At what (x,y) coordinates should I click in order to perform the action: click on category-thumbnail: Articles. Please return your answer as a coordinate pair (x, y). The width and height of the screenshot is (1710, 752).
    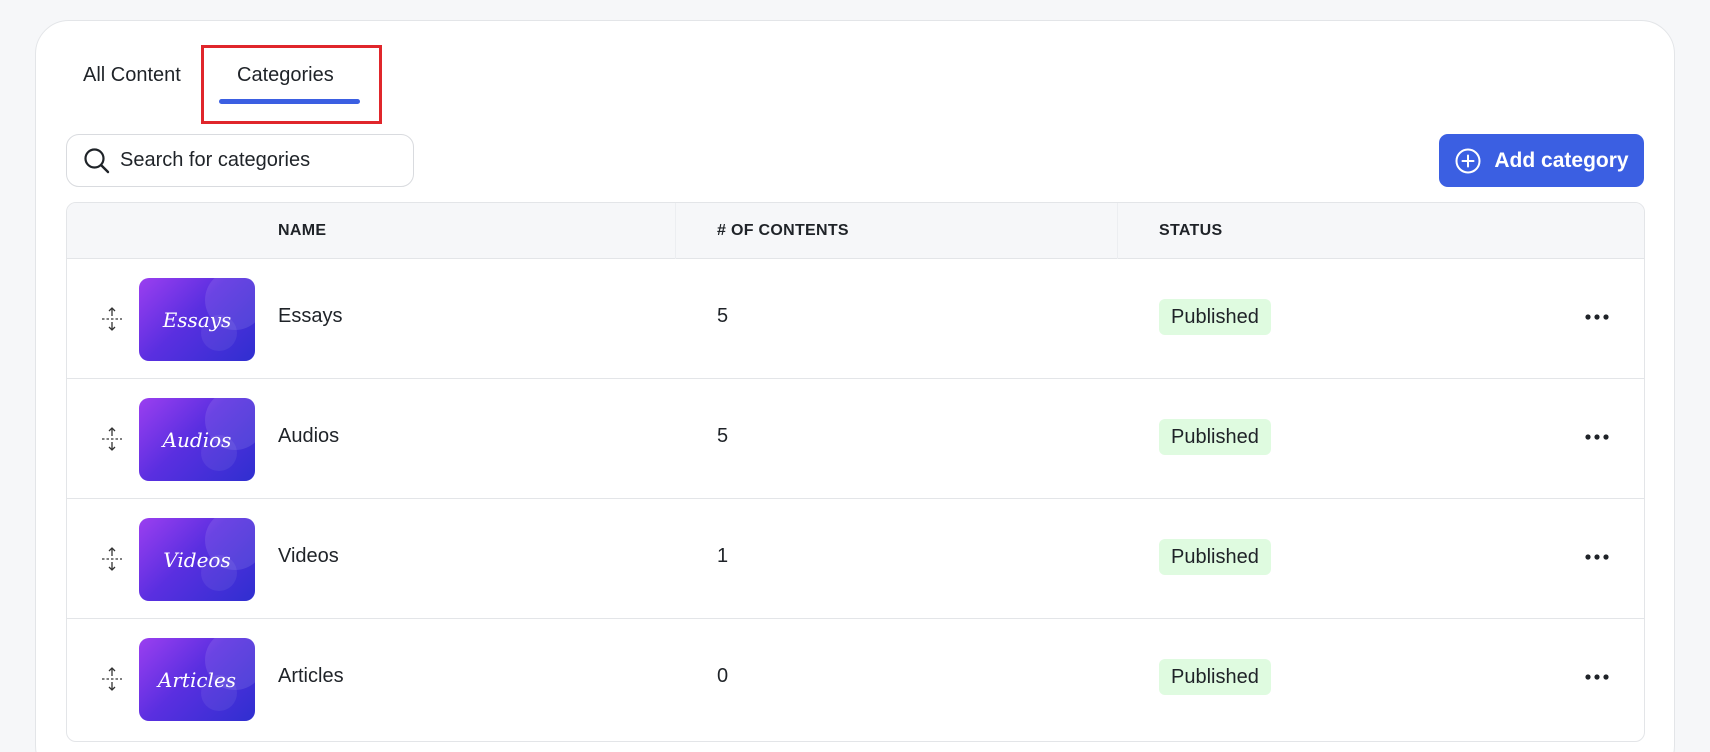
    Looking at the image, I should click on (197, 679).